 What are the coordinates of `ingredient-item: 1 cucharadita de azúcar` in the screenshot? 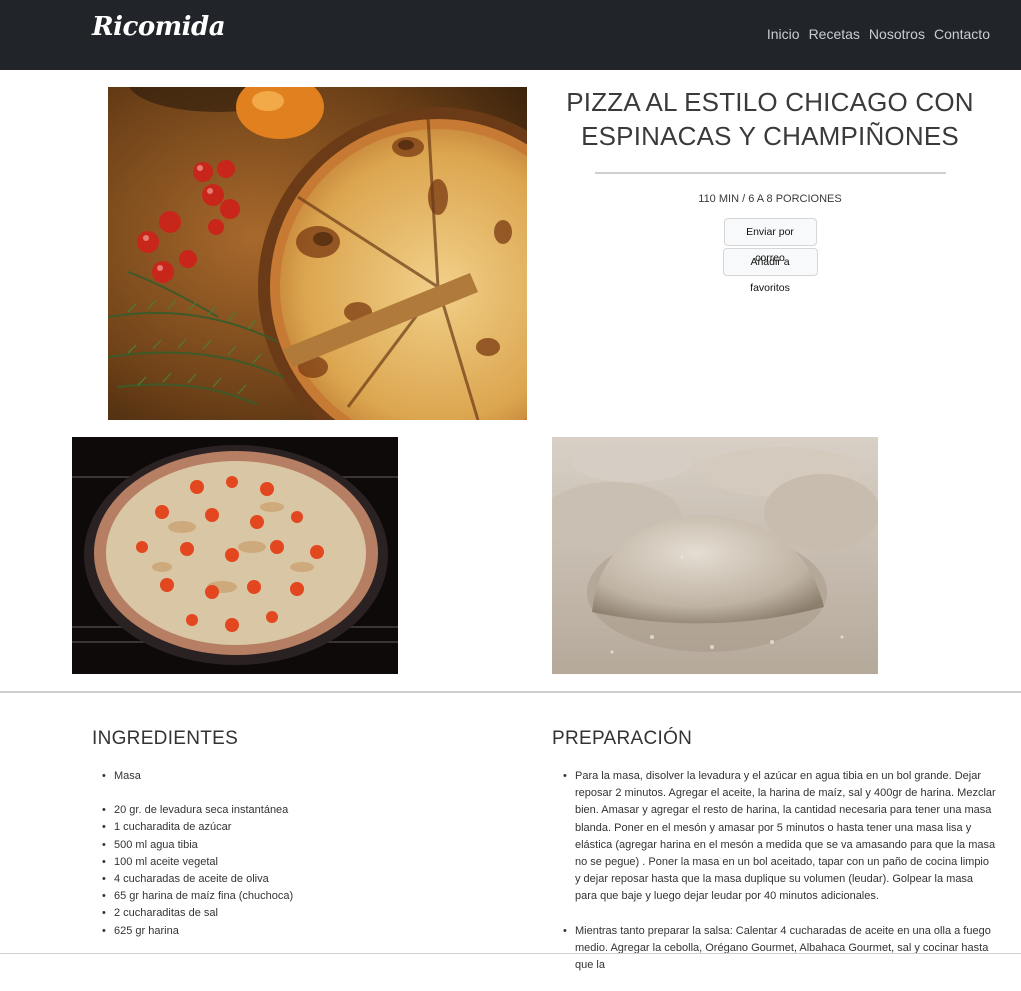 It's located at (250, 827).